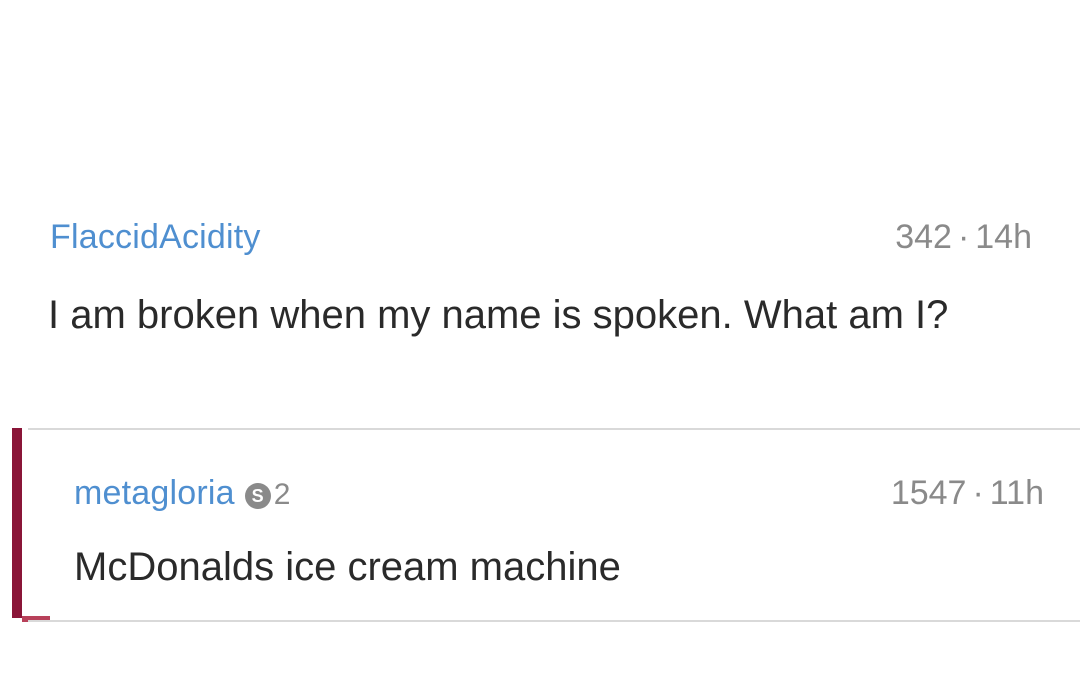 This screenshot has width=1080, height=694. Describe the element at coordinates (923, 237) in the screenshot. I see `comment-score: 342` at that location.